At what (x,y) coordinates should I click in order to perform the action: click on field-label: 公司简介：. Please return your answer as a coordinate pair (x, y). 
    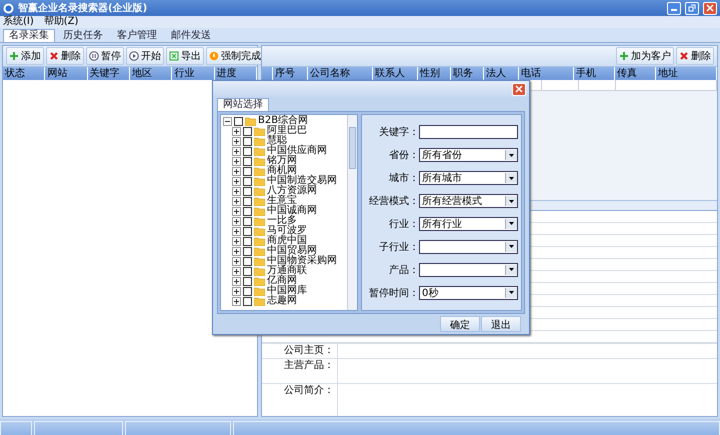
    Looking at the image, I should click on (300, 400).